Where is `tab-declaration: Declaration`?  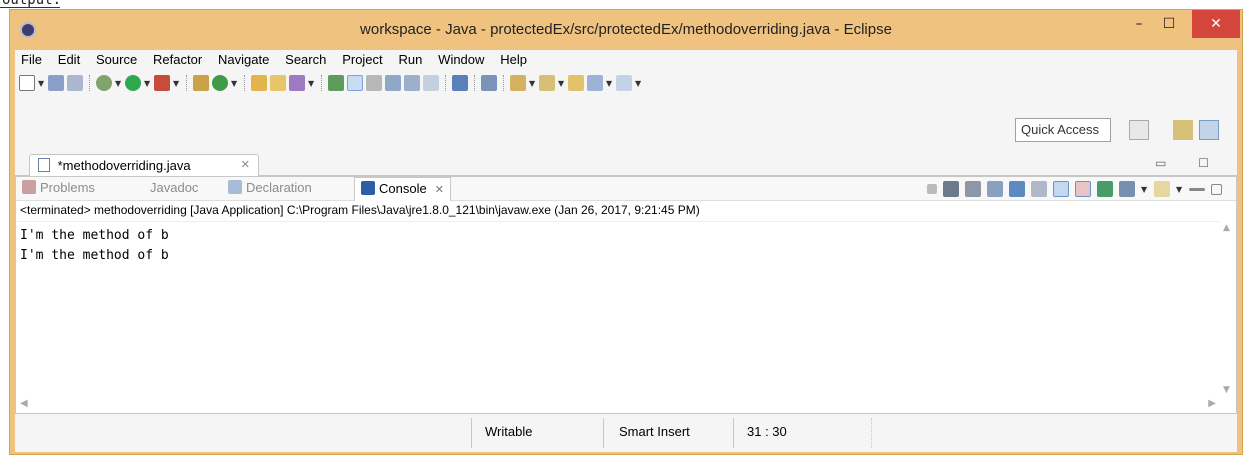 tab-declaration: Declaration is located at coordinates (270, 187).